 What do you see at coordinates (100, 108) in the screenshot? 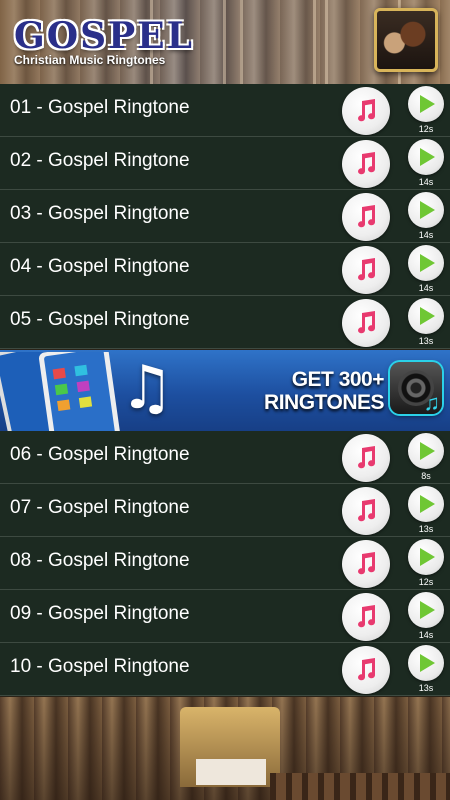
I see `ringtone-title: 01 - Gospel Ringtone` at bounding box center [100, 108].